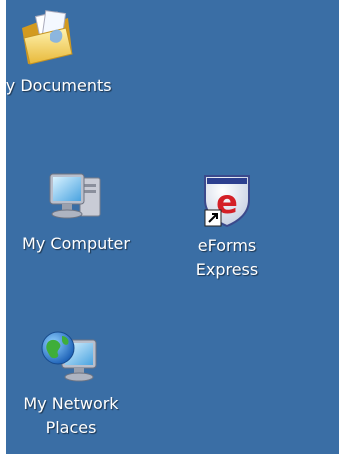  Describe the element at coordinates (71, 416) in the screenshot. I see `desktop-icon-label: My Network Places` at that location.